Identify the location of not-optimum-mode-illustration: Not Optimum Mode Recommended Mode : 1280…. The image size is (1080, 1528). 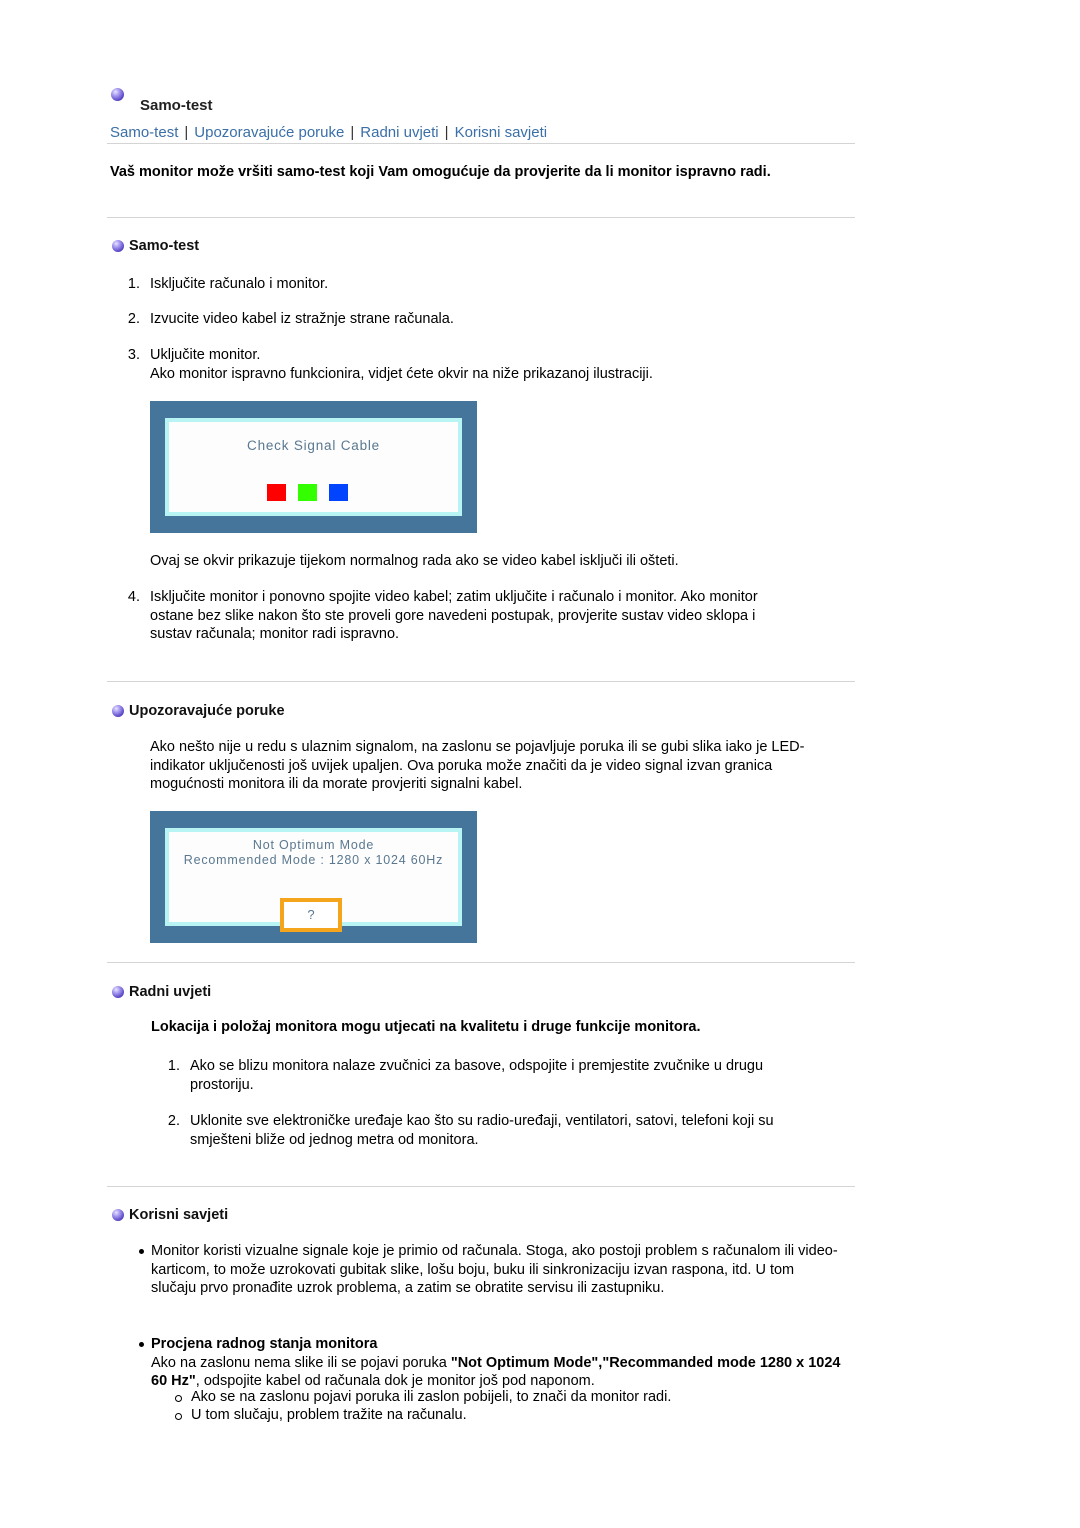
(313, 877).